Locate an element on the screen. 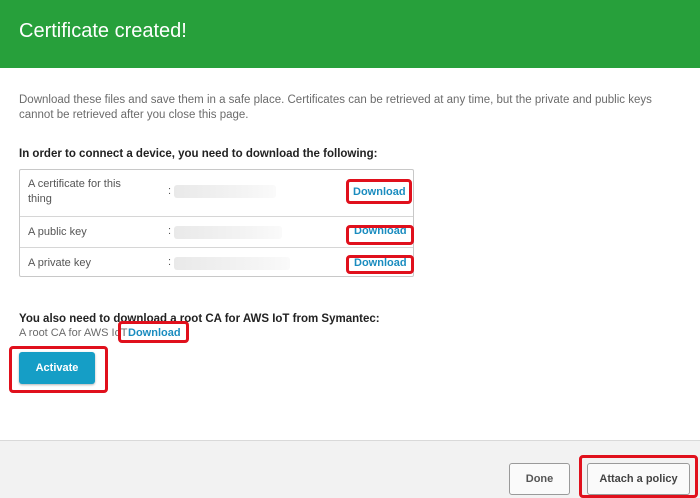 This screenshot has width=700, height=498. certificate-filename-redacted is located at coordinates (225, 191).